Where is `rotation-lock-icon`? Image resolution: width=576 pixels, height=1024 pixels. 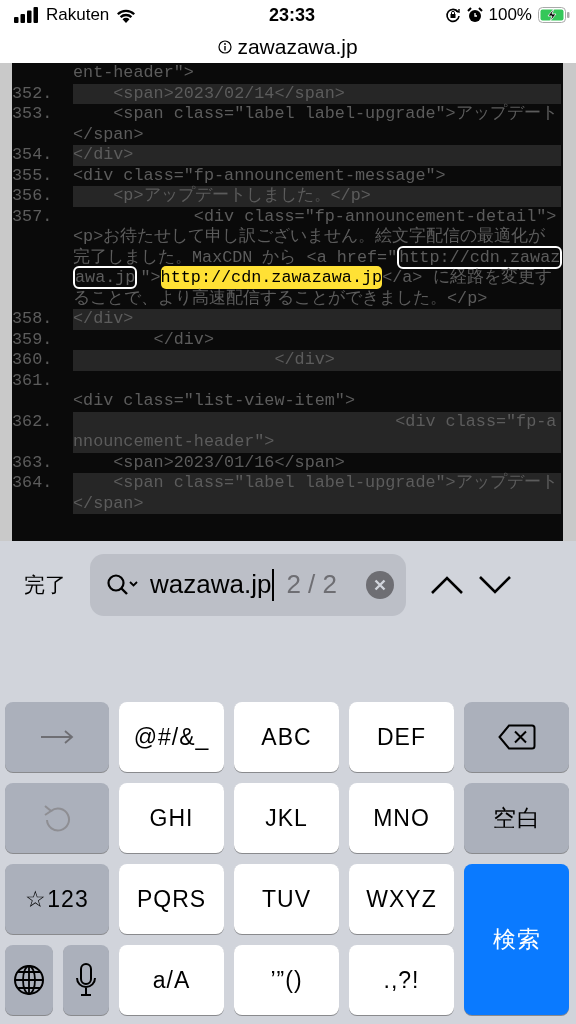 rotation-lock-icon is located at coordinates (452, 15).